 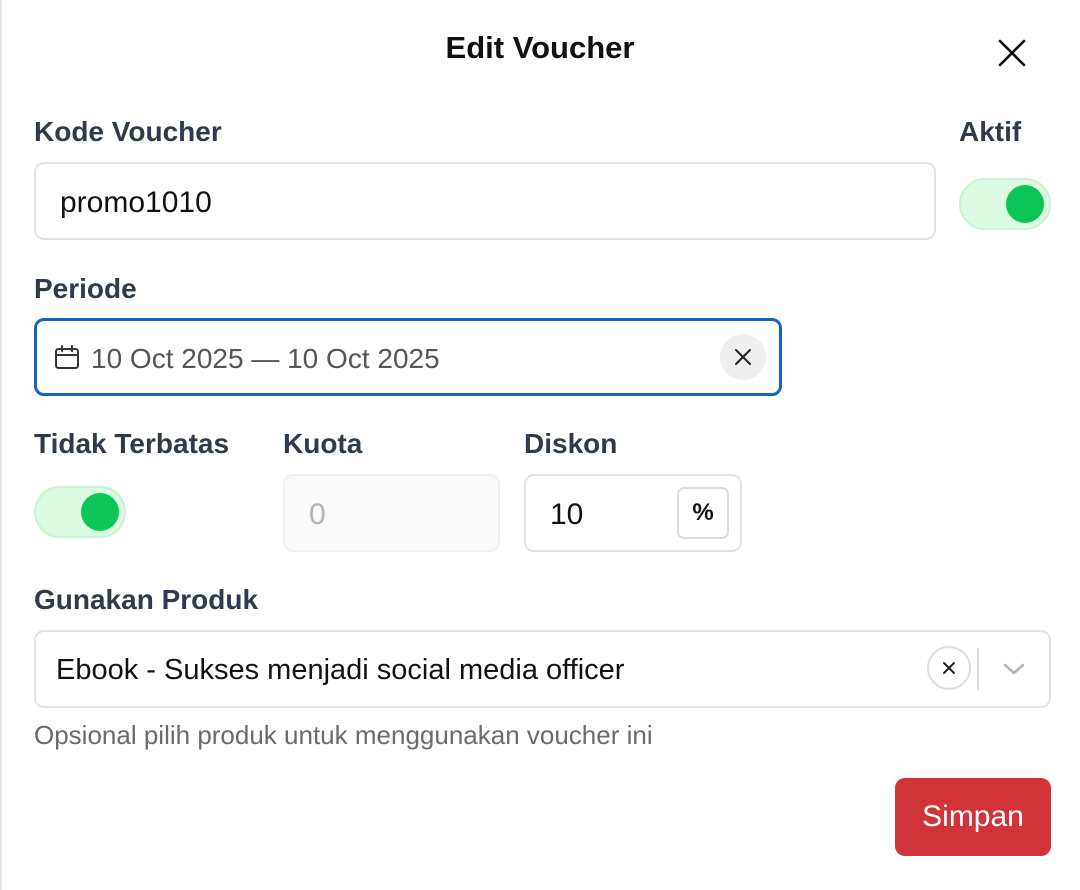 I want to click on quota-input: 0, so click(x=391, y=513).